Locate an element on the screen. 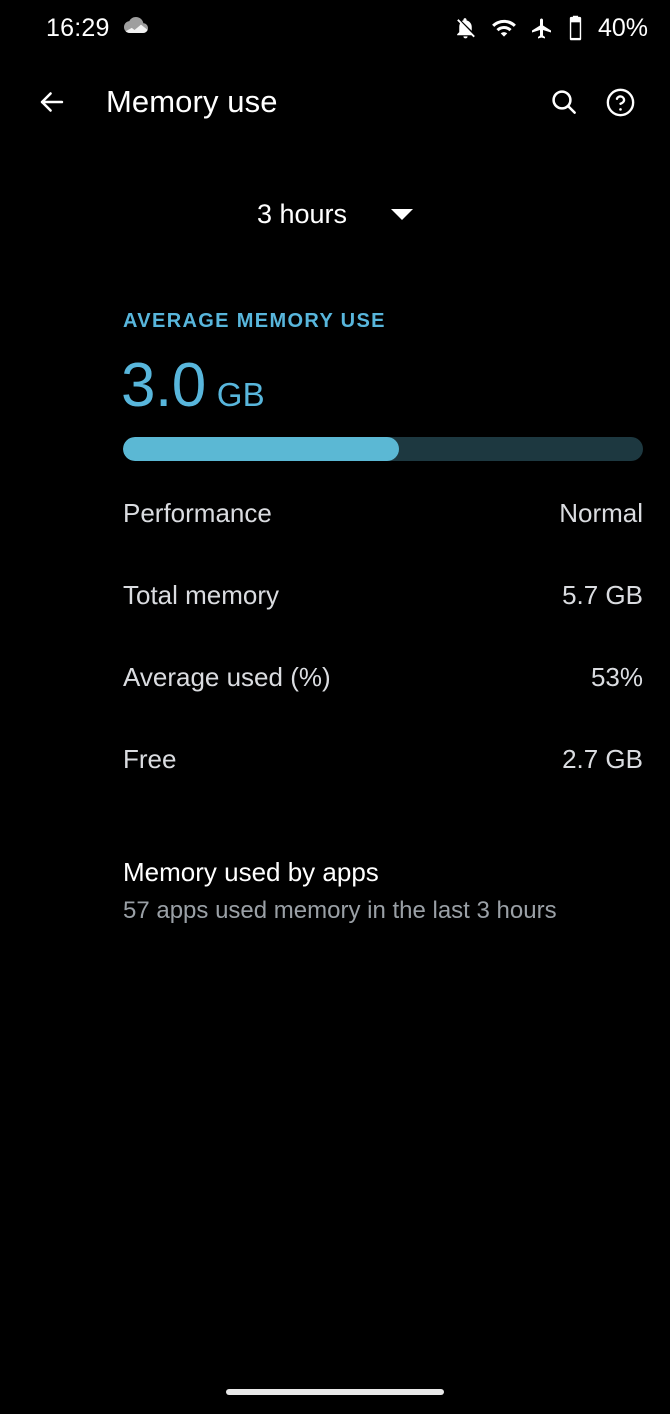 The image size is (670, 1414). cloud-icon is located at coordinates (136, 28).